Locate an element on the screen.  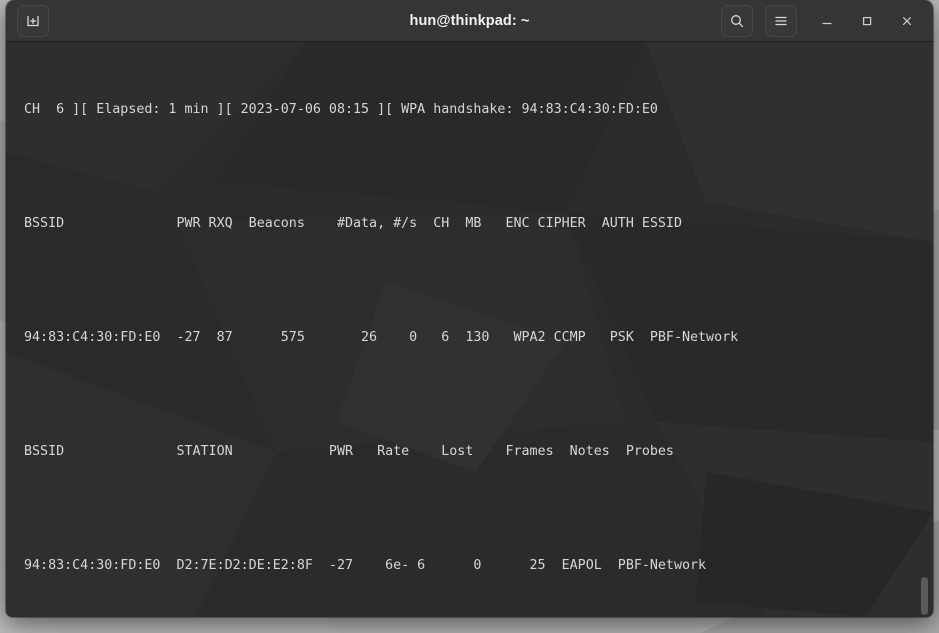
maximize-icon is located at coordinates (867, 20).